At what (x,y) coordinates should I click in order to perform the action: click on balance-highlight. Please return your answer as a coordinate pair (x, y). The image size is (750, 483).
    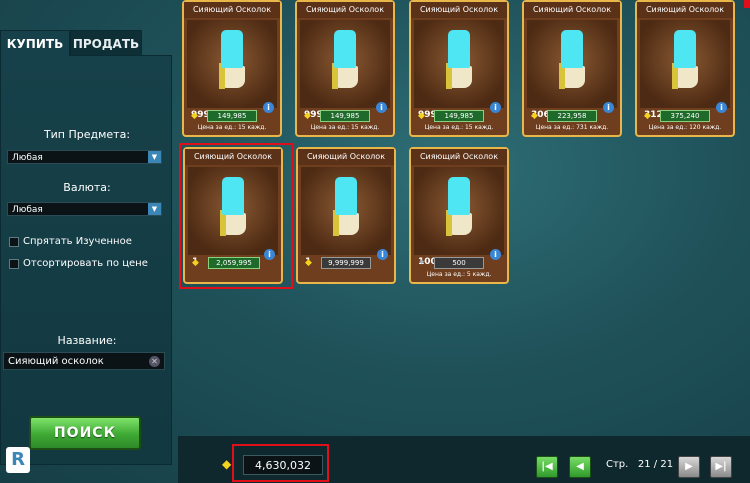
    Looking at the image, I should click on (280, 463).